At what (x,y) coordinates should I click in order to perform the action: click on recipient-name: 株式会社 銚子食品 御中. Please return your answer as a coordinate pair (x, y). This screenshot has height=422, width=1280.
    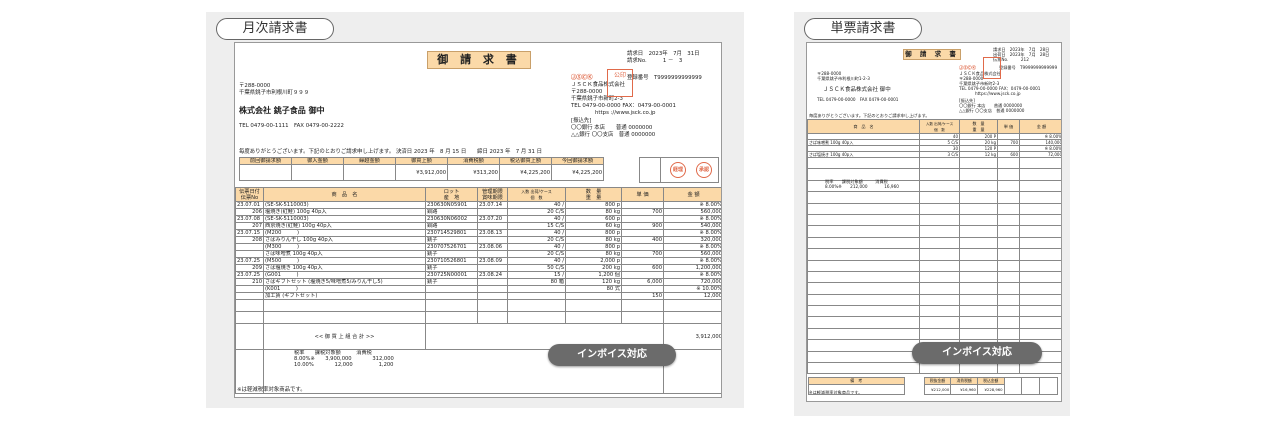
    Looking at the image, I should click on (282, 110).